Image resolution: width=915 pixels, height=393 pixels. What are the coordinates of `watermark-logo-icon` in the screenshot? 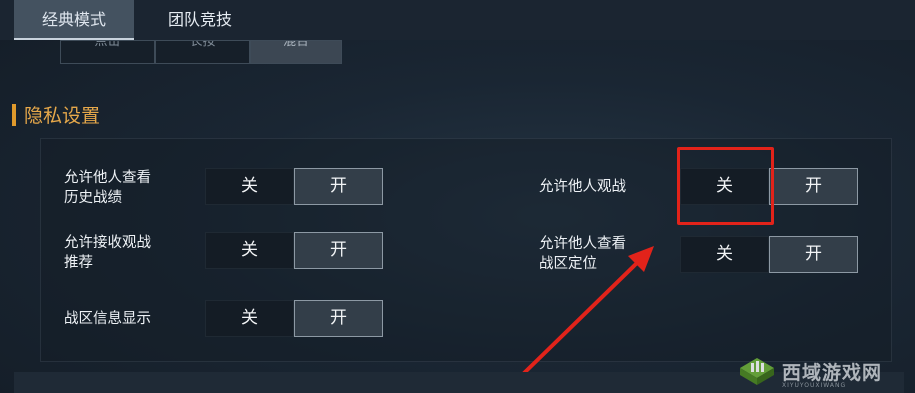 It's located at (757, 371).